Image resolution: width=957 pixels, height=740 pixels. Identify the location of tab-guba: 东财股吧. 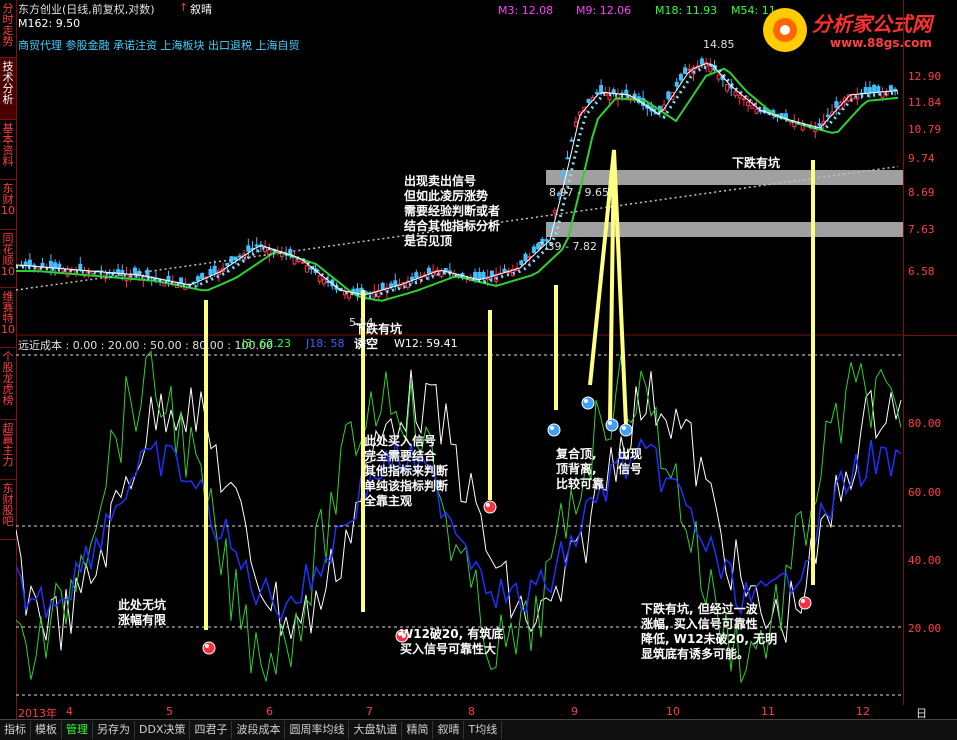
(8, 510).